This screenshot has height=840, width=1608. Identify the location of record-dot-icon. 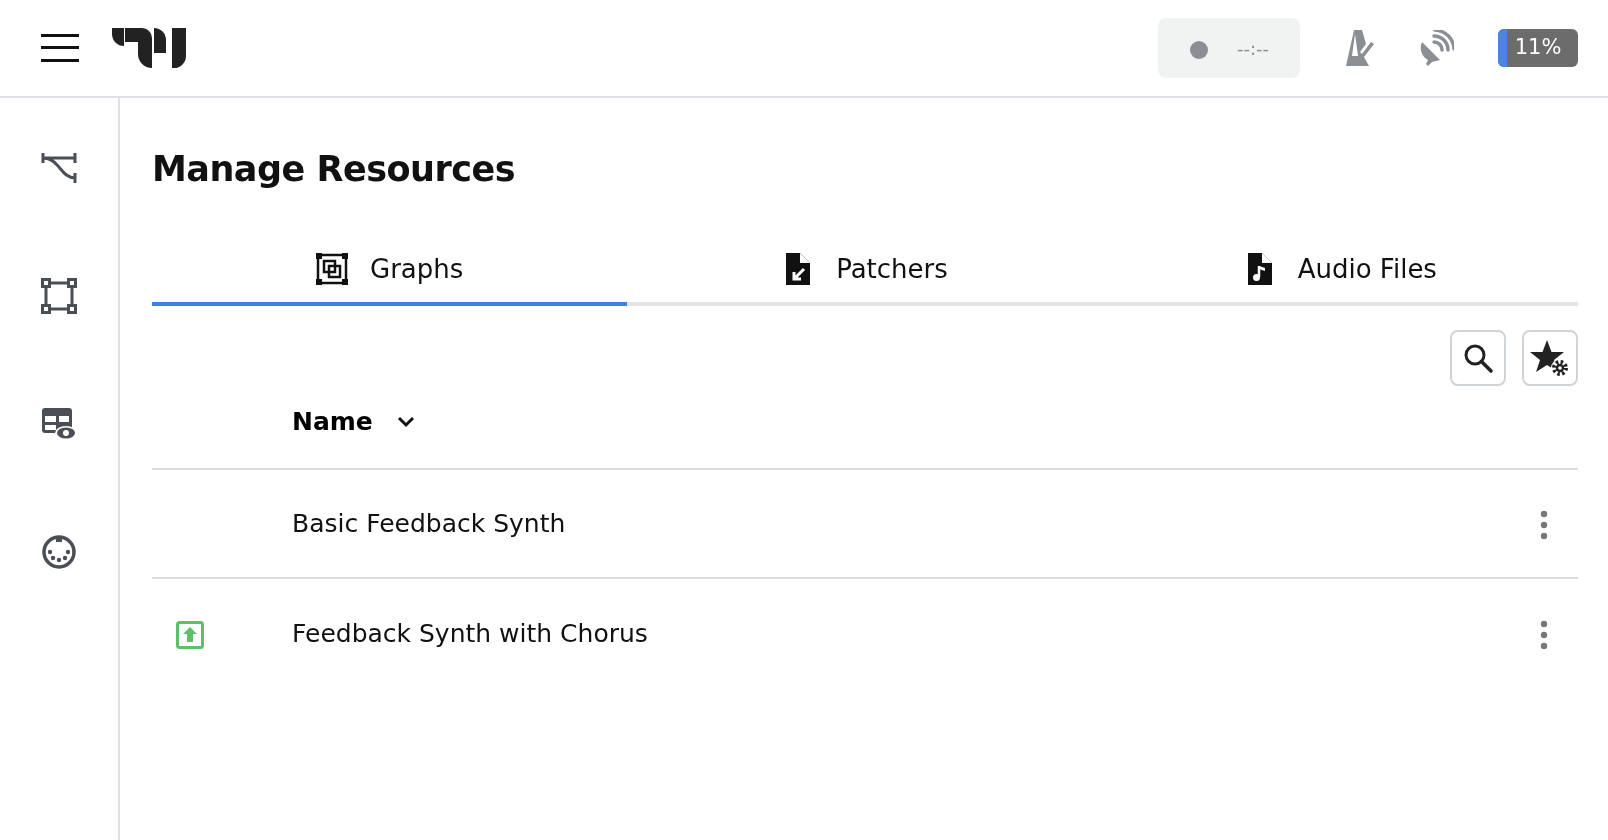
(1198, 49).